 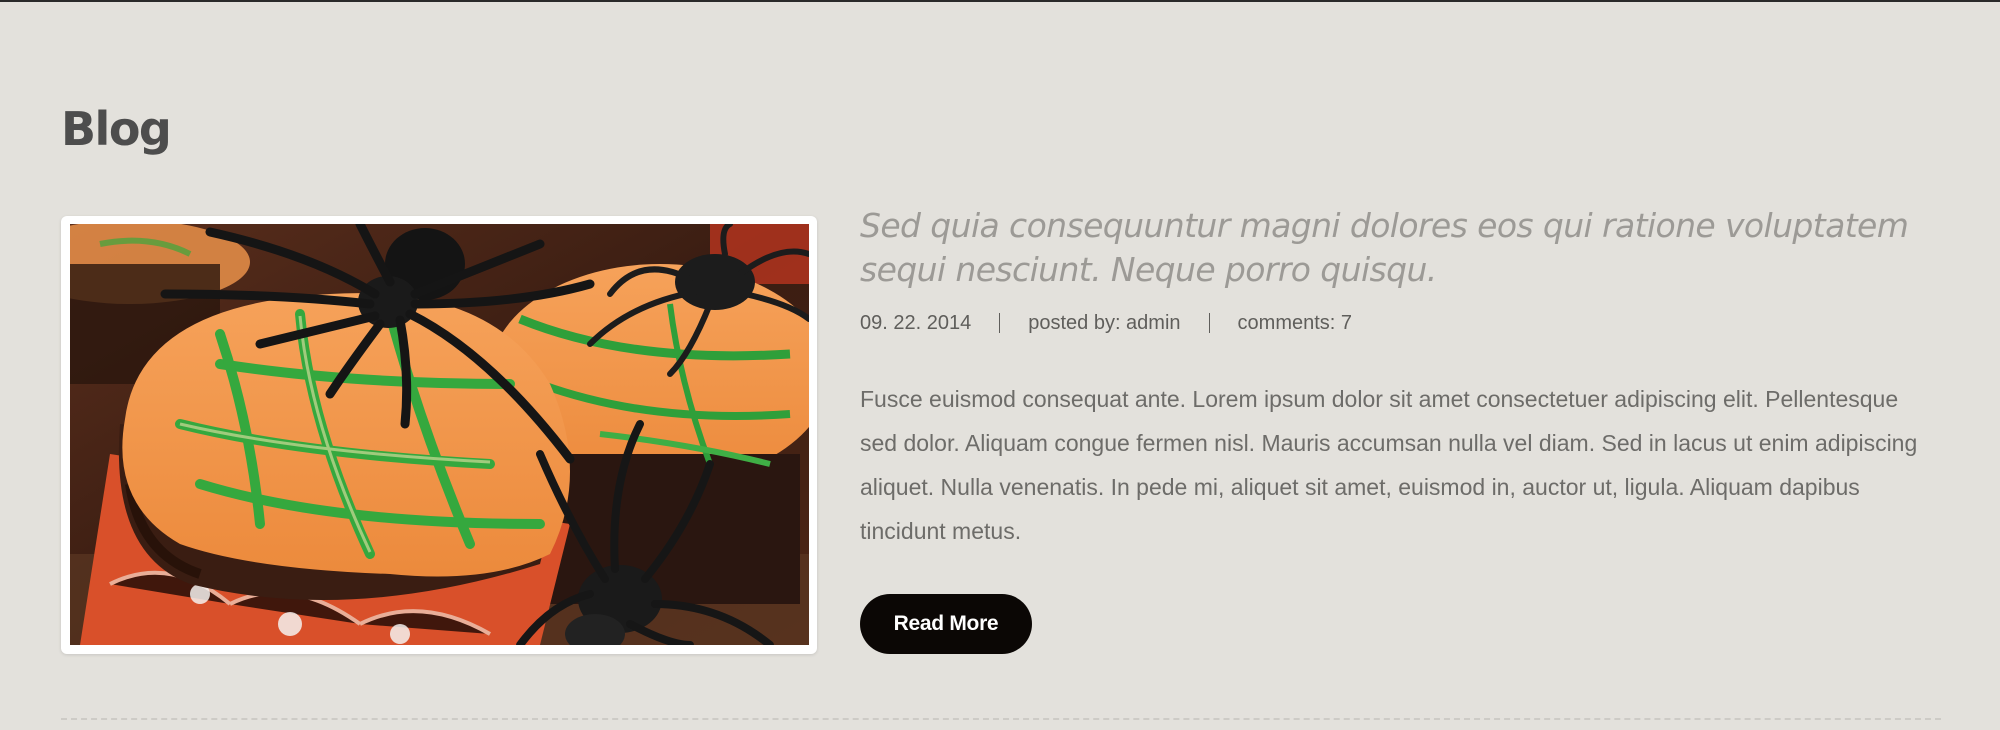 I want to click on post-divider, so click(x=1001, y=719).